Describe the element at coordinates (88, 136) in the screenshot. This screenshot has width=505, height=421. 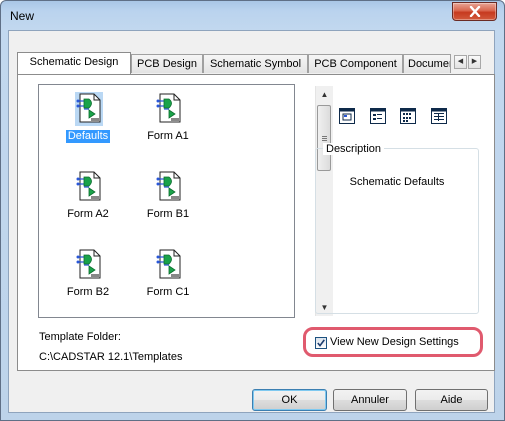
I see `template-label: Defaults` at that location.